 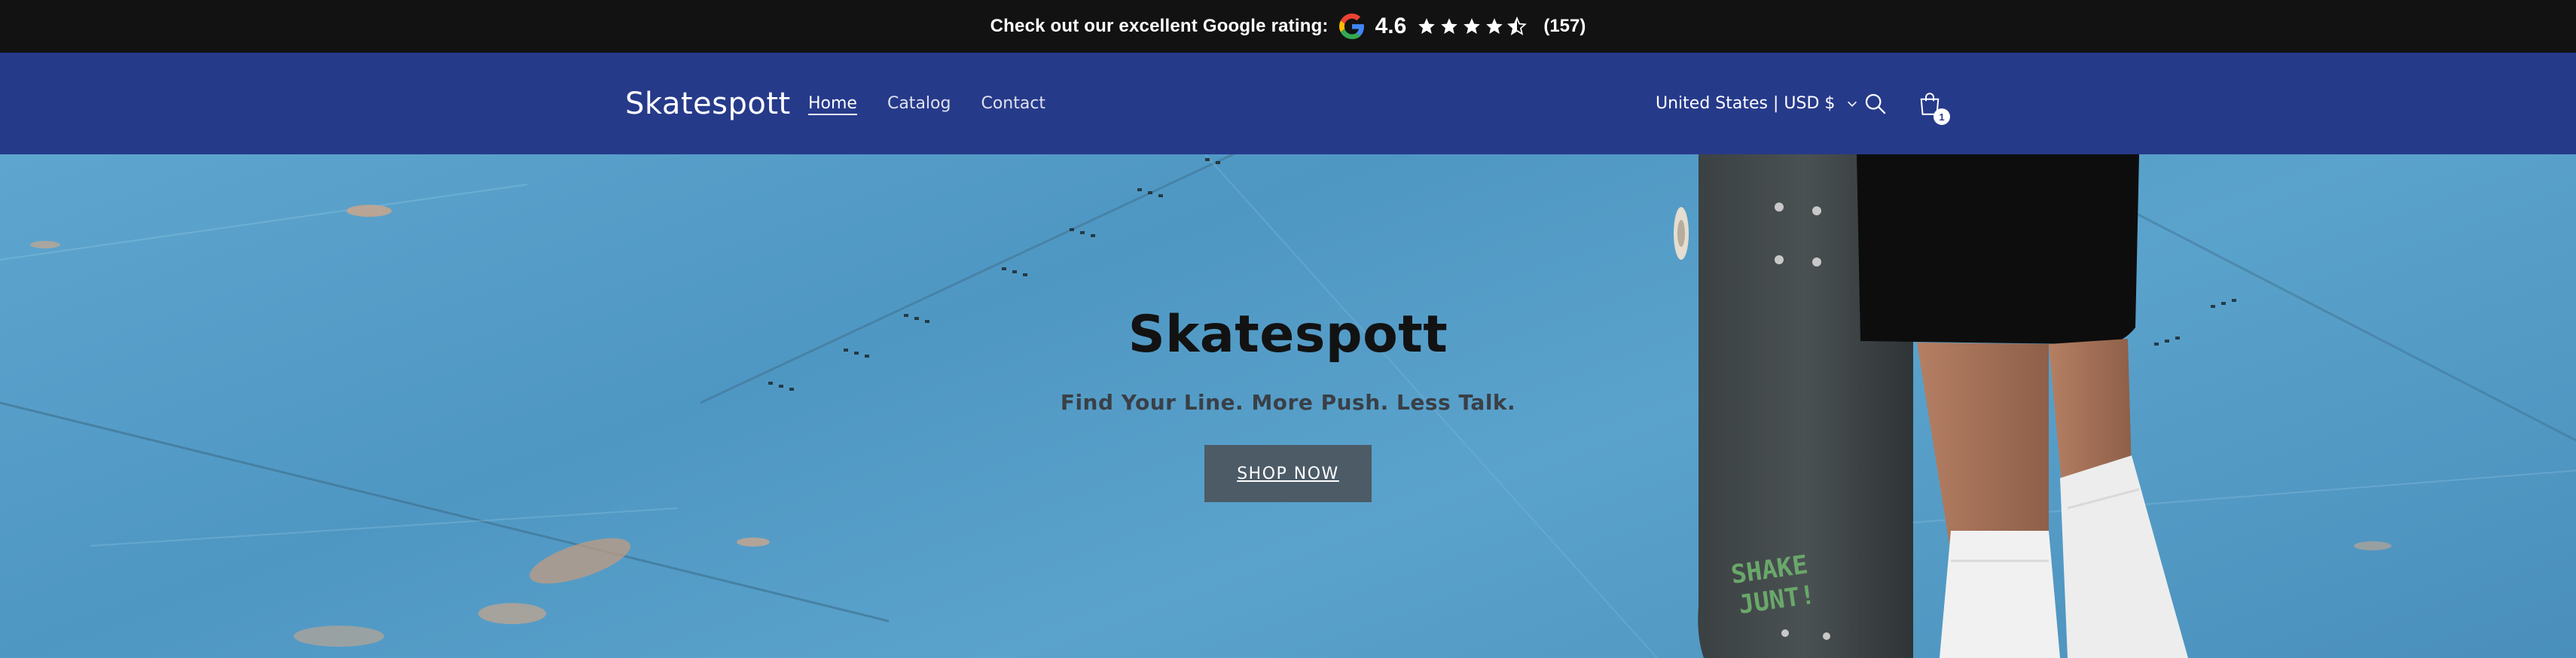 What do you see at coordinates (1853, 104) in the screenshot?
I see `chevron-down-icon` at bounding box center [1853, 104].